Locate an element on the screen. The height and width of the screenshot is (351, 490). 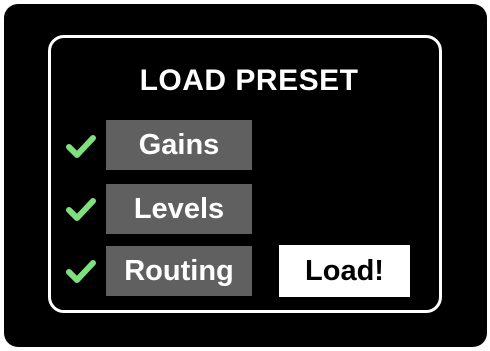
option-levels: Levels is located at coordinates (179, 209).